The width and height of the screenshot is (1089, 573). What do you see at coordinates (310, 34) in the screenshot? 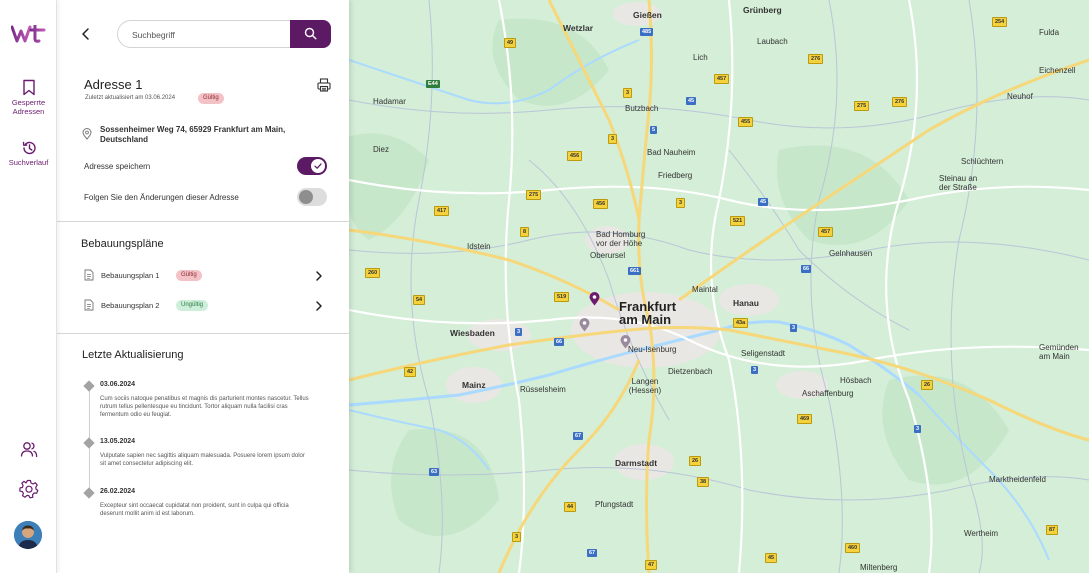
I see `search-button` at bounding box center [310, 34].